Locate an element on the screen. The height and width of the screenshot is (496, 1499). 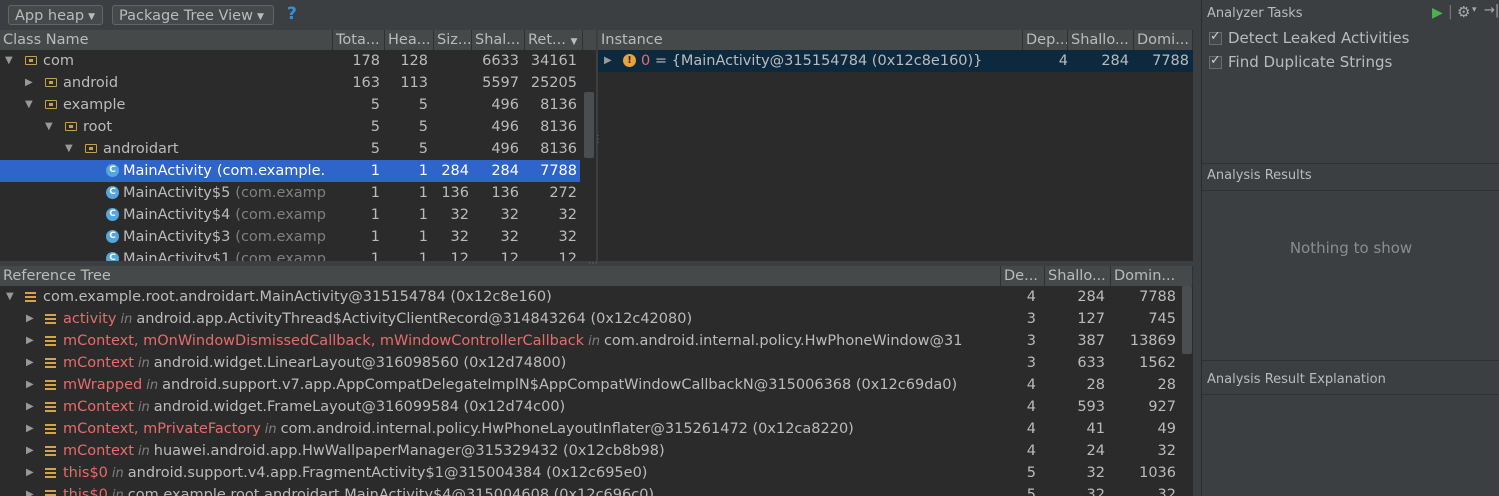
class-retained: 32 is located at coordinates (567, 237).